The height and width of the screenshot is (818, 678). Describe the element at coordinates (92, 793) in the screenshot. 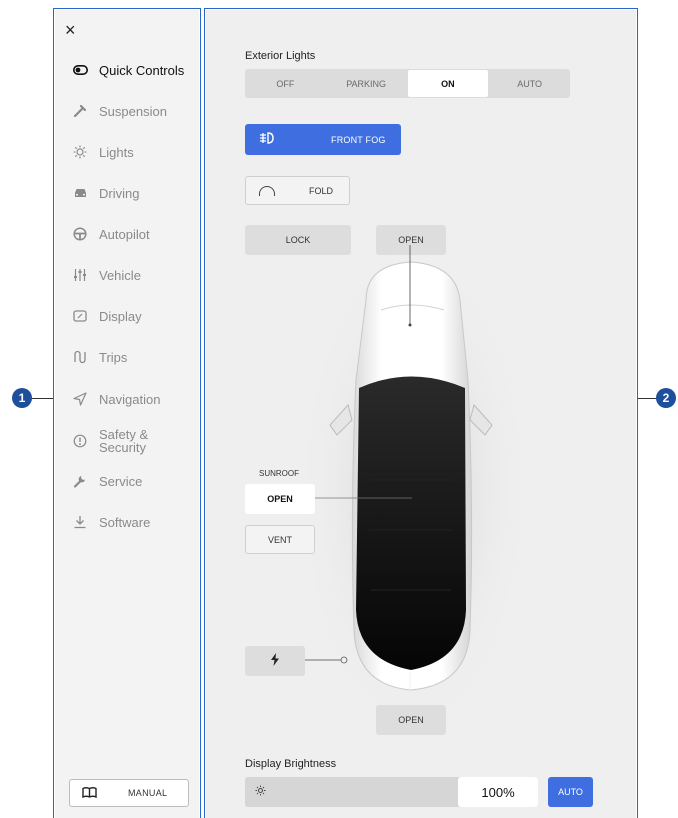

I see `book-icon` at that location.